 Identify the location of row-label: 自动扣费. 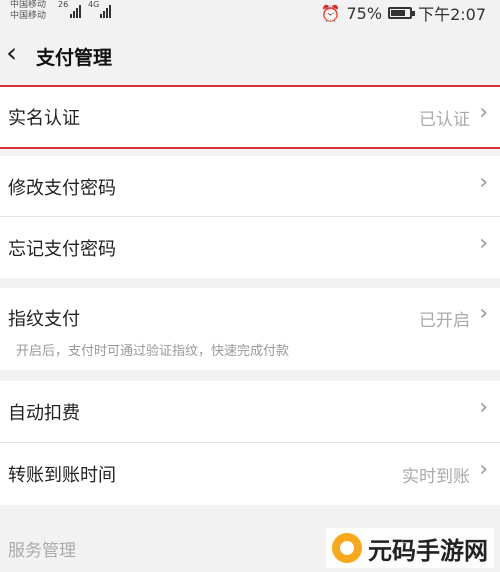
(44, 413).